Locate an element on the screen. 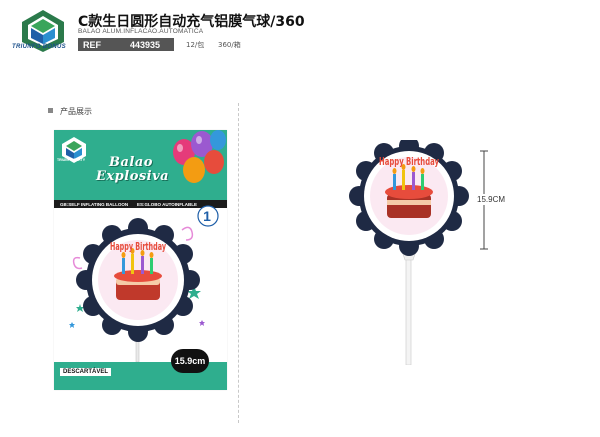 The height and width of the screenshot is (437, 600). section-title: 产品展示 is located at coordinates (76, 111).